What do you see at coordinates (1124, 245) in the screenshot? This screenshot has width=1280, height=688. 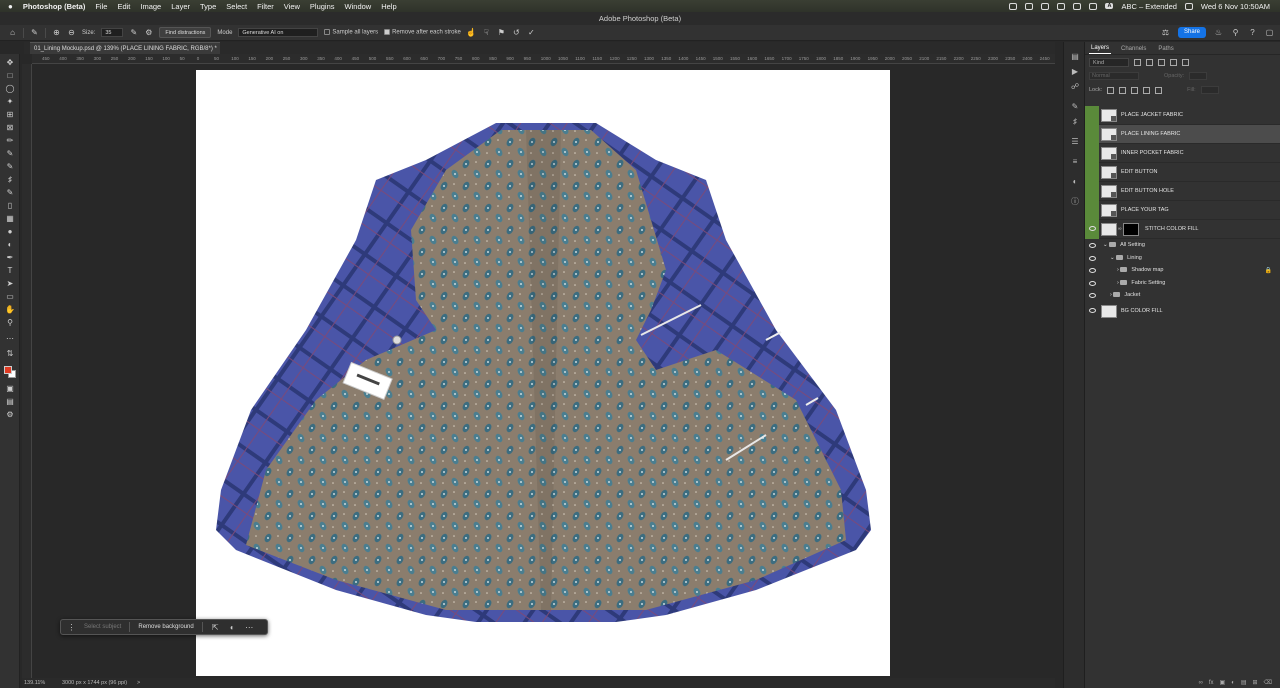 I see `group-label: ⌄ All Setting` at bounding box center [1124, 245].